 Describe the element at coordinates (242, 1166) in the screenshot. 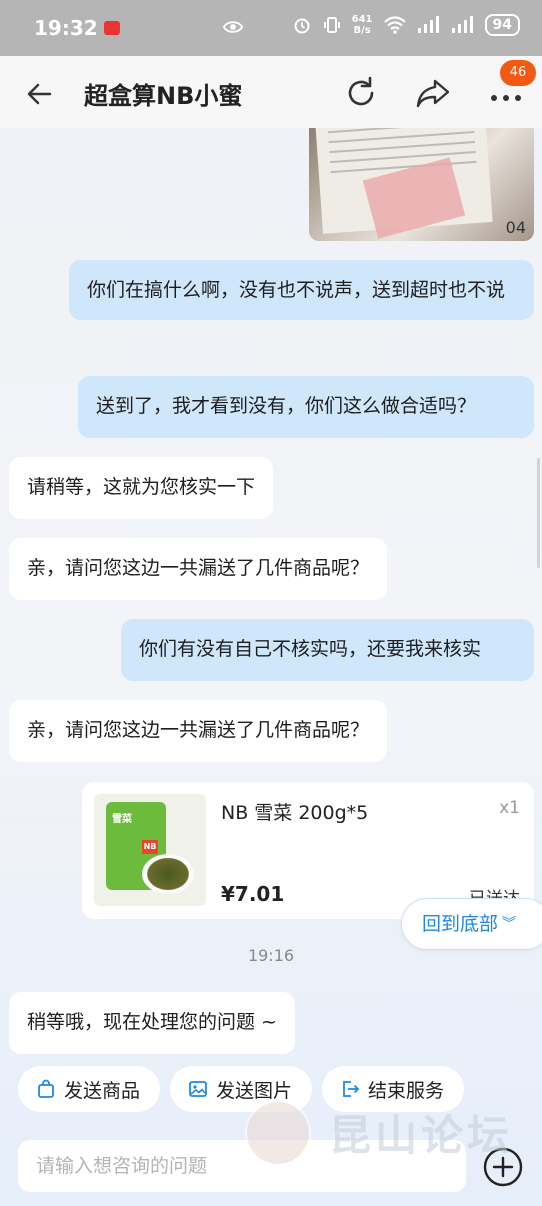

I see `message-input` at that location.